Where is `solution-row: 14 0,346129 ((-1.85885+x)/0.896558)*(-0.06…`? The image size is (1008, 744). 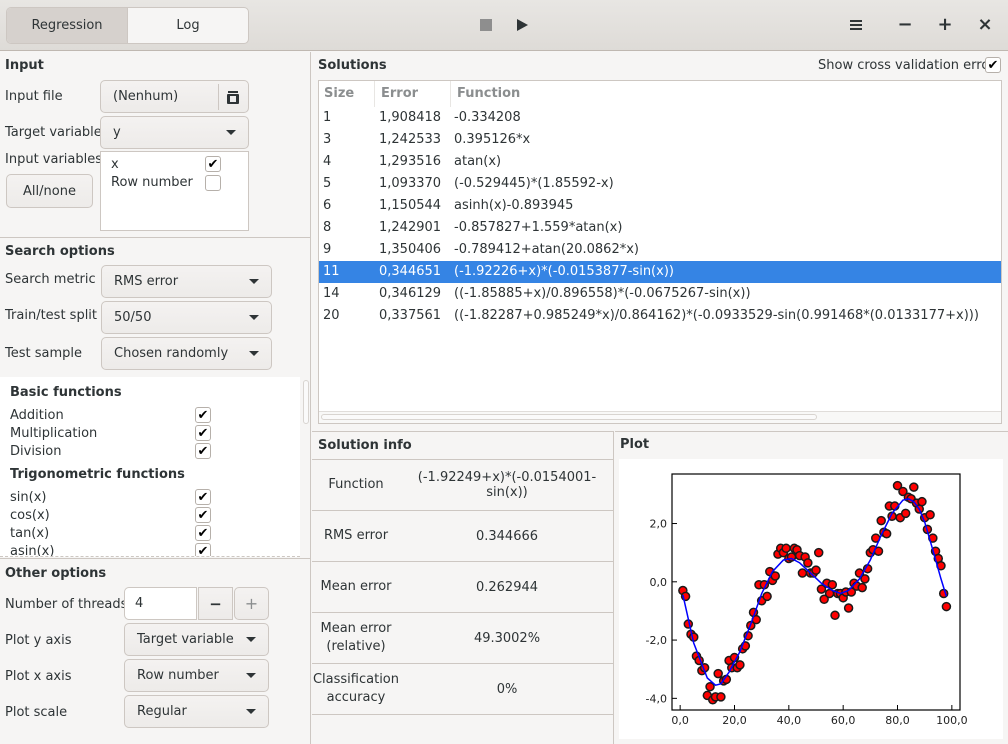 solution-row: 14 0,346129 ((-1.85885+x)/0.896558)*(-0.06… is located at coordinates (660, 294).